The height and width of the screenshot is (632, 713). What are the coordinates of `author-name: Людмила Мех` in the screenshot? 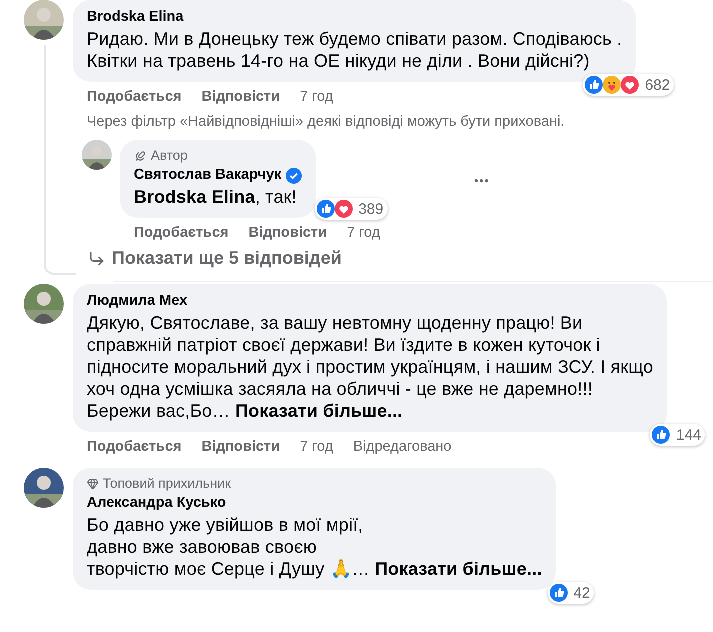 It's located at (137, 301).